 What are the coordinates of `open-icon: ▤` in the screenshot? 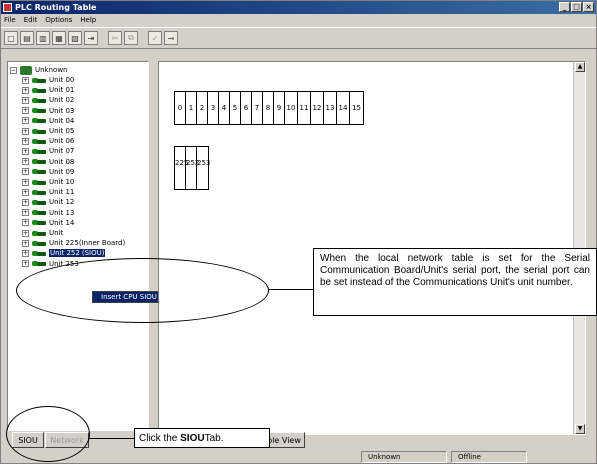 It's located at (27, 38).